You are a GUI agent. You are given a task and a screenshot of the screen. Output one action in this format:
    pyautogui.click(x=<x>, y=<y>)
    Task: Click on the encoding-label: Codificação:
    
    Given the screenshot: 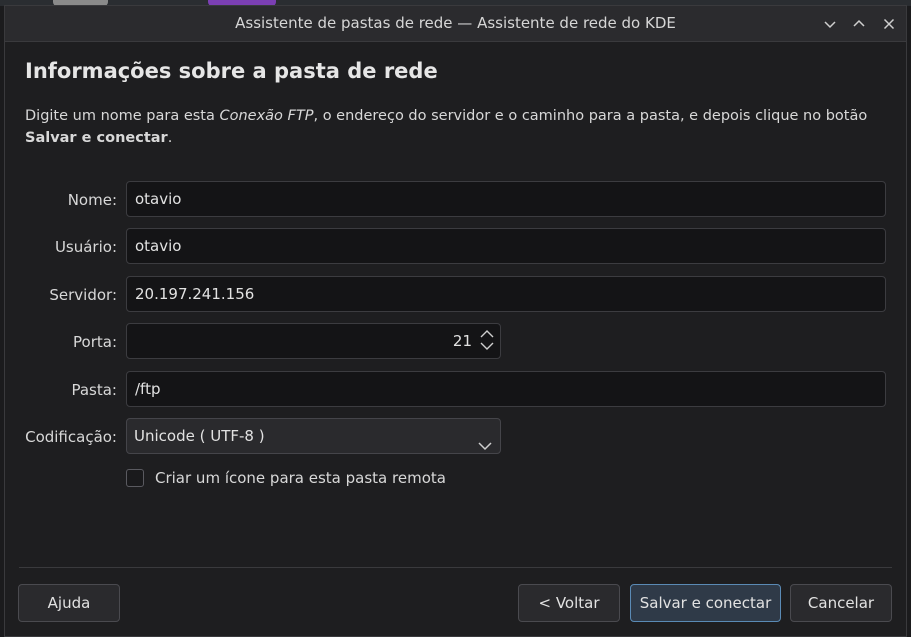 What is the action you would take?
    pyautogui.click(x=71, y=437)
    